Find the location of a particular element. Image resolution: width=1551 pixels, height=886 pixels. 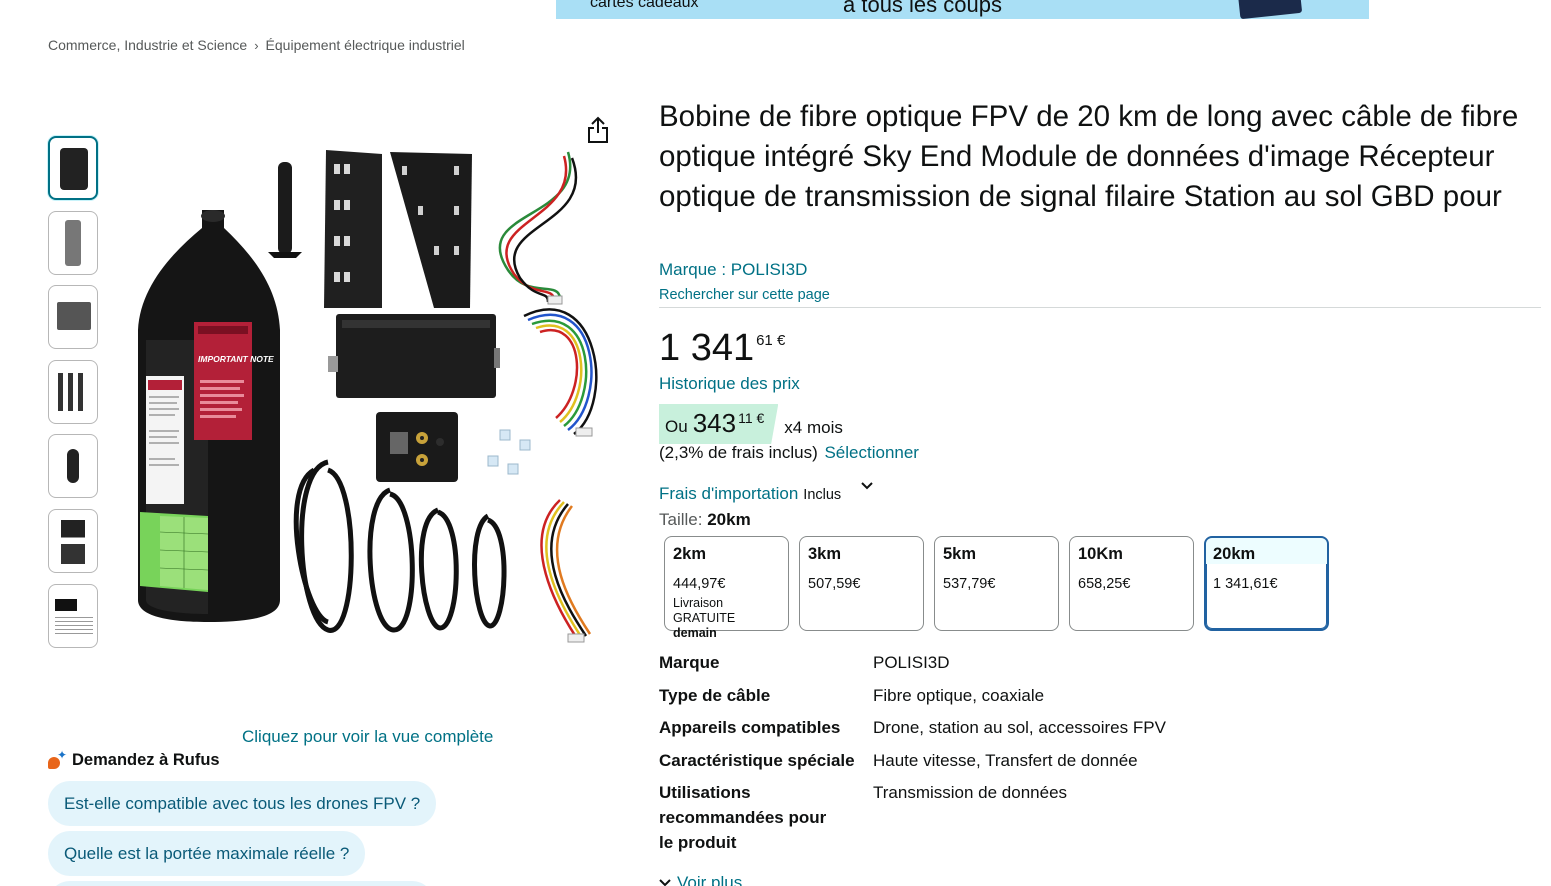

see-more-link: Voir plus is located at coordinates (700, 879).